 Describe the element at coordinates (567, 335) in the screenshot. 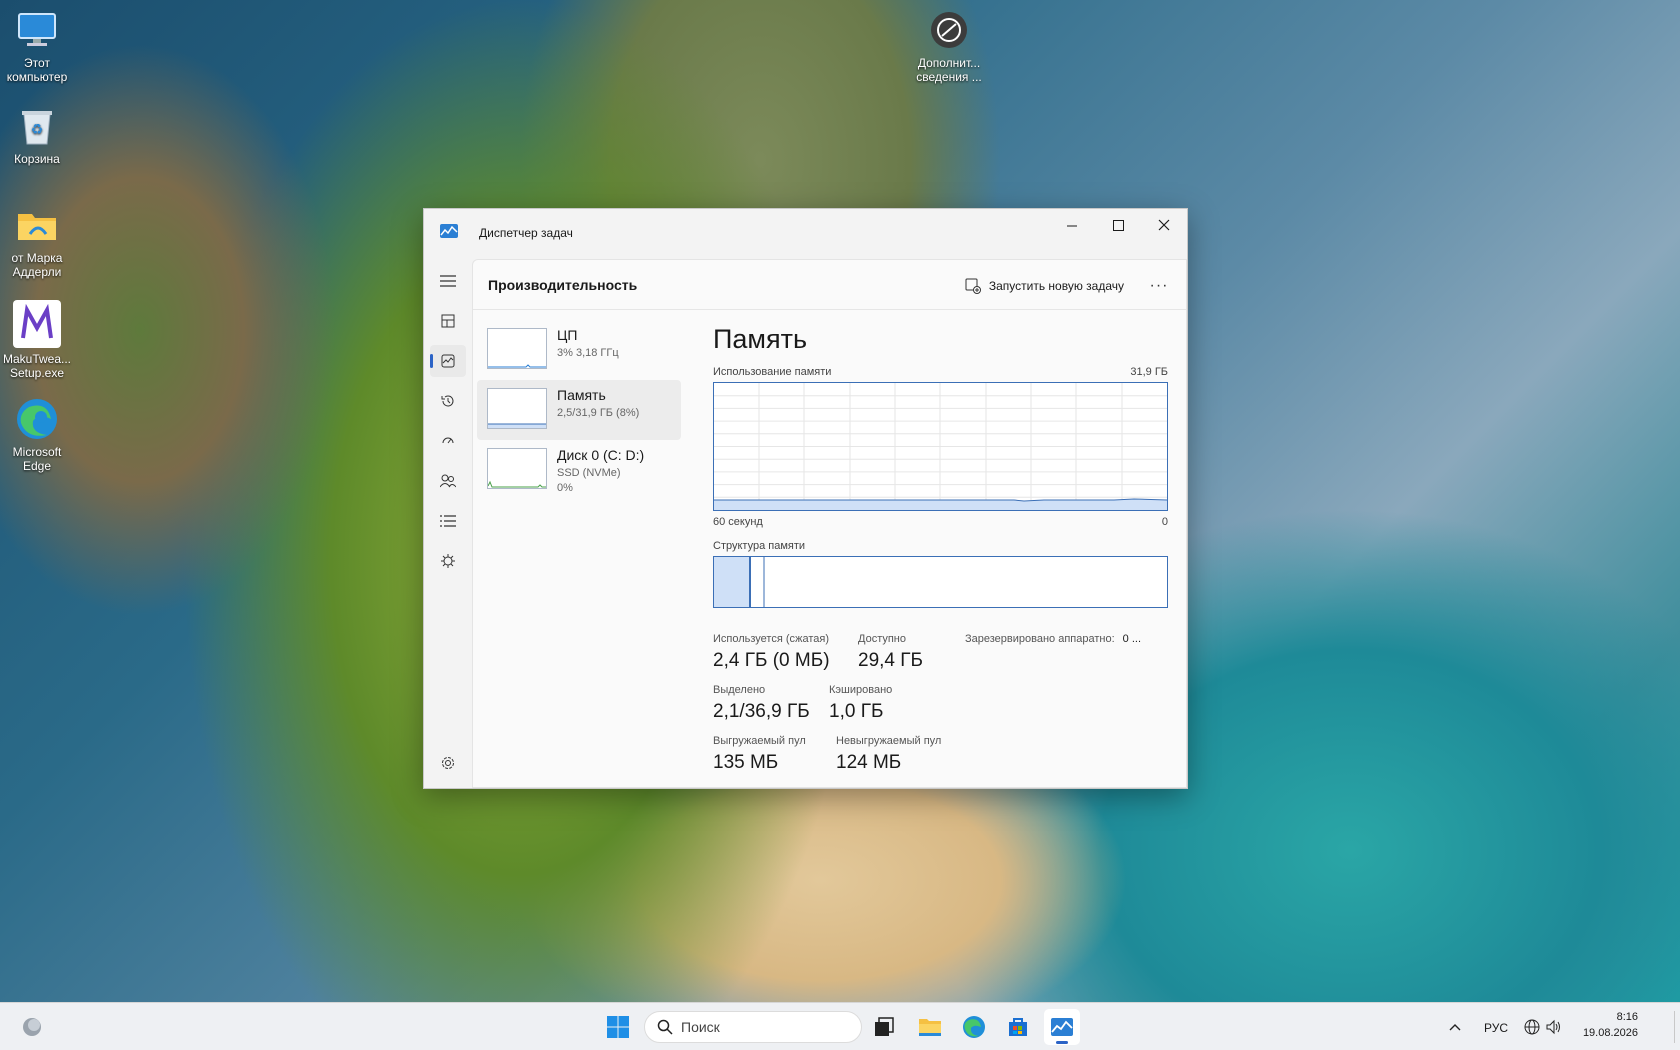

I see `perf-item-name: ЦП` at that location.